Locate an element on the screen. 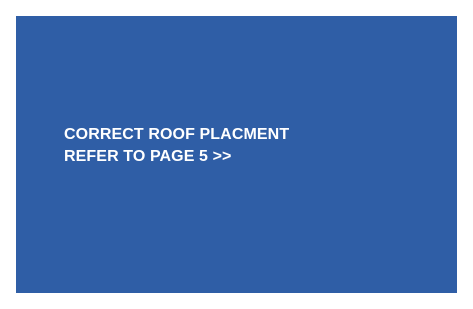  page-reference-link: REFER TO PAGE 5 >> is located at coordinates (176, 157).